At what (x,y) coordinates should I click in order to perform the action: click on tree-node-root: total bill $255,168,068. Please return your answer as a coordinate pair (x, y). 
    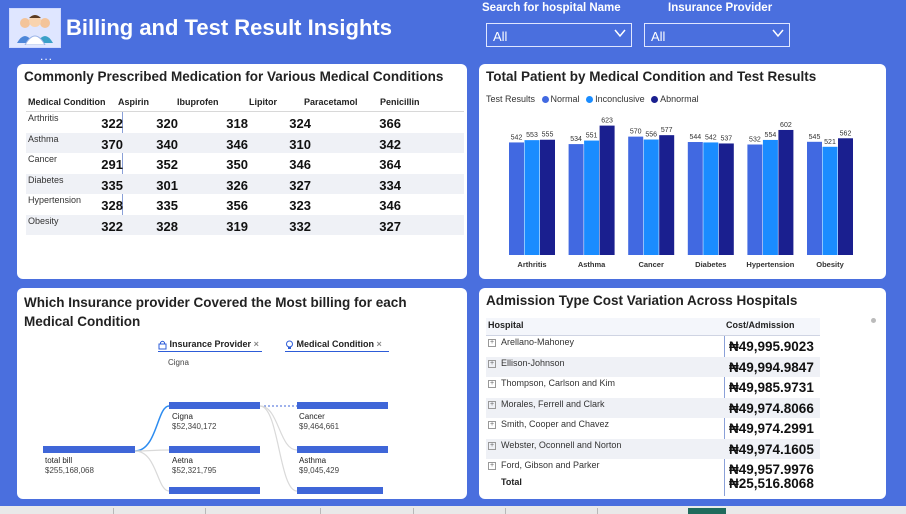
    Looking at the image, I should click on (69, 466).